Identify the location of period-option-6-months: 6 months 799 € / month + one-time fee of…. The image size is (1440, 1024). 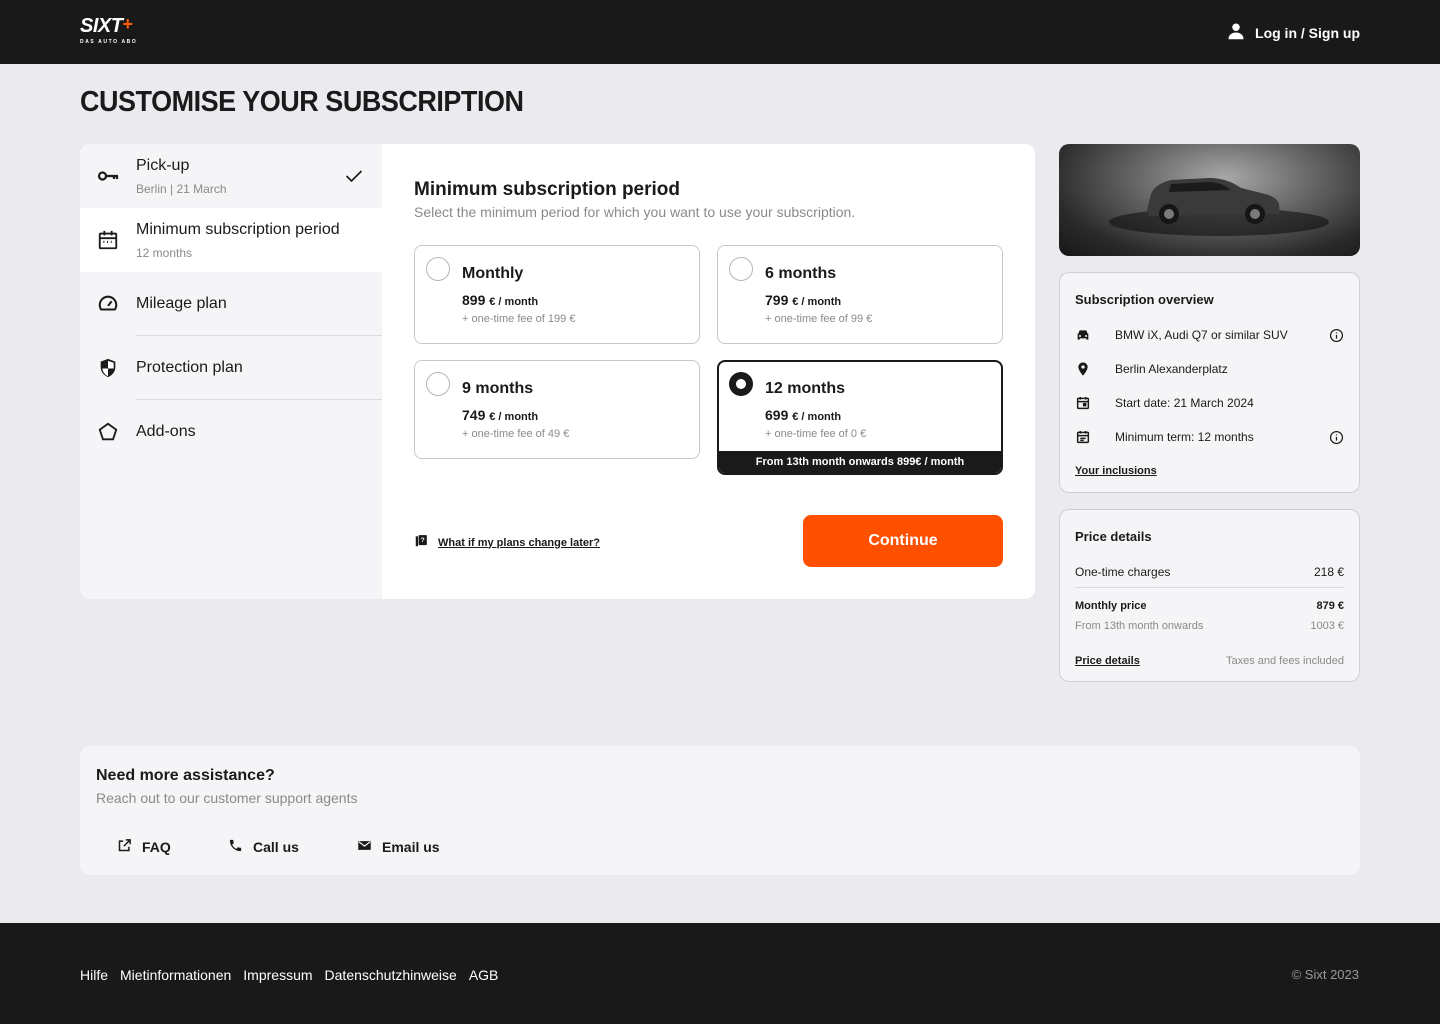
(860, 294).